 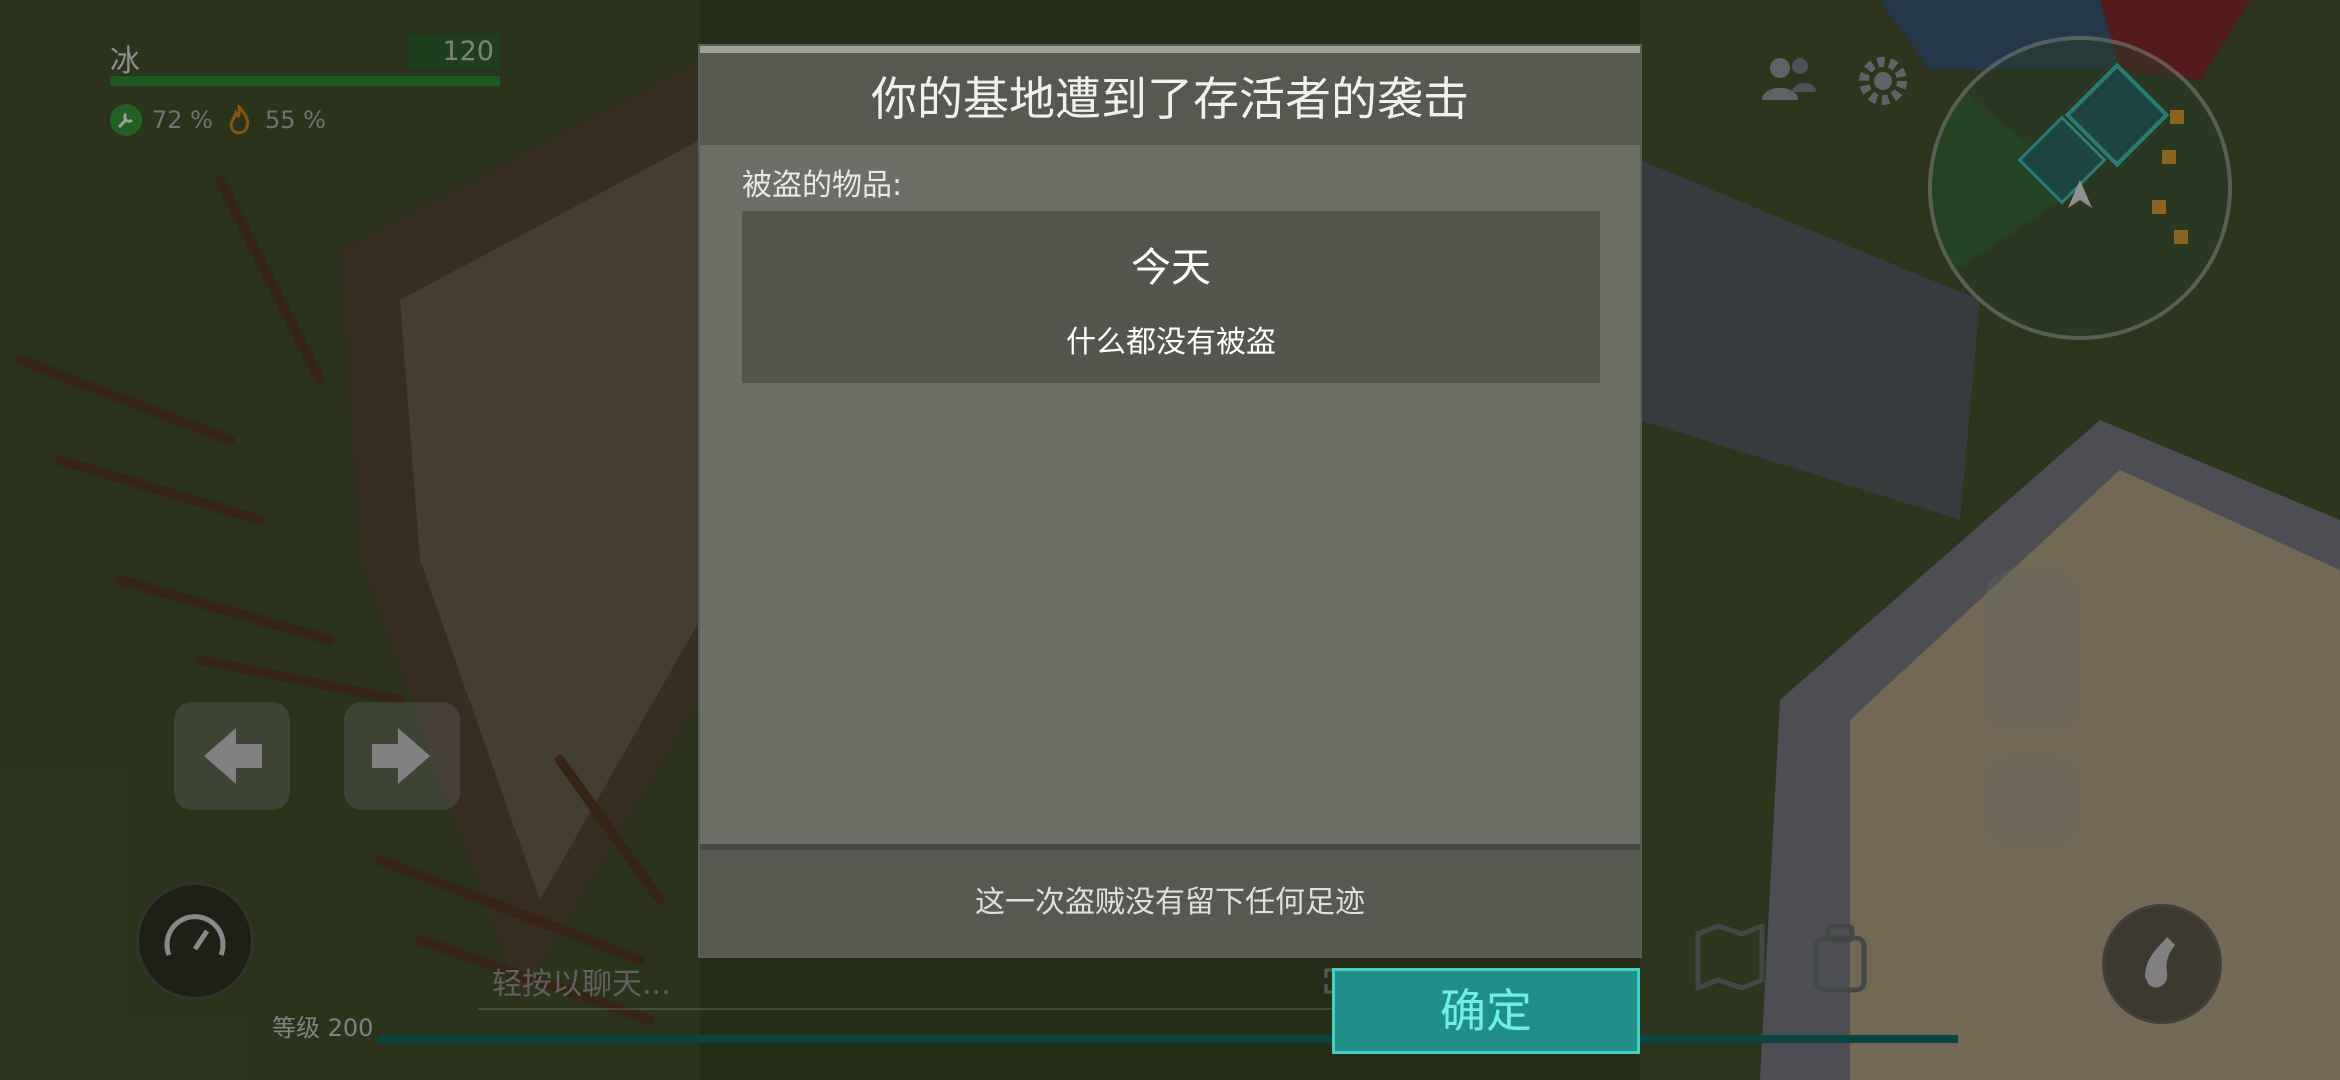 What do you see at coordinates (1171, 342) in the screenshot?
I see `nothing-stolen-text: 什么都没有被盗` at bounding box center [1171, 342].